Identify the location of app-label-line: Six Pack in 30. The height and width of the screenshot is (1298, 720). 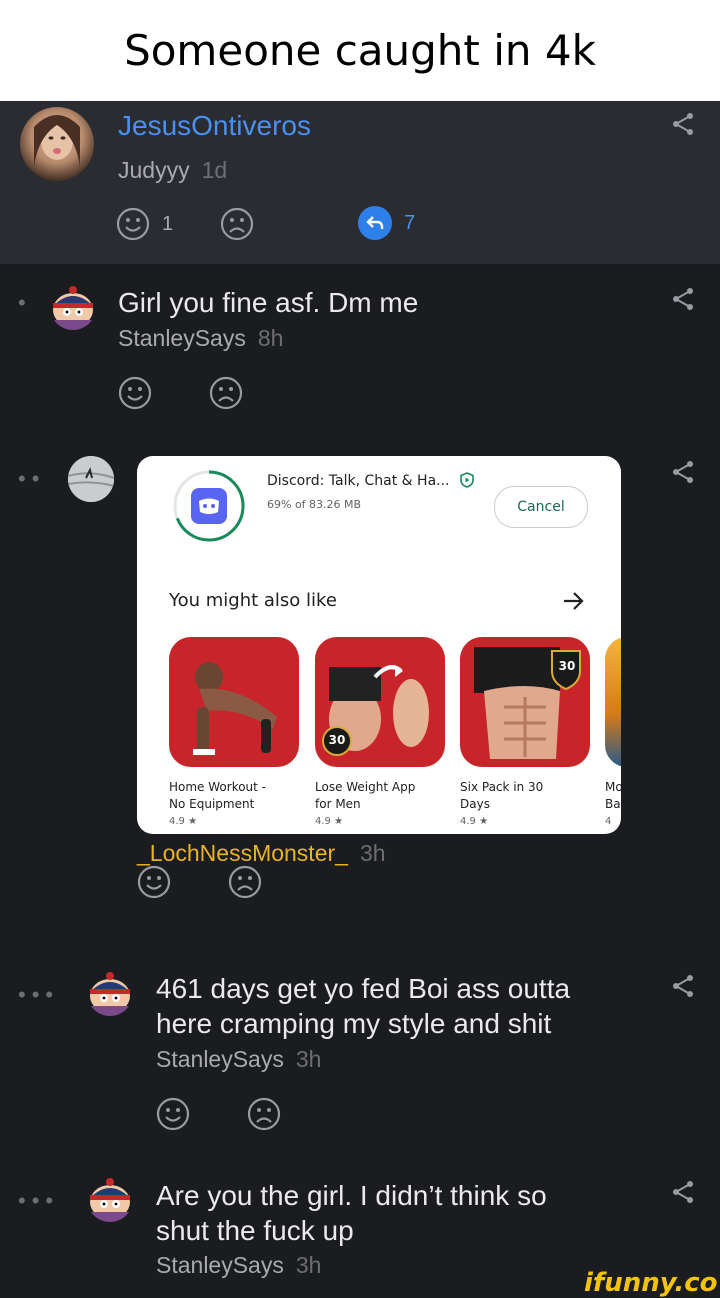
(502, 787).